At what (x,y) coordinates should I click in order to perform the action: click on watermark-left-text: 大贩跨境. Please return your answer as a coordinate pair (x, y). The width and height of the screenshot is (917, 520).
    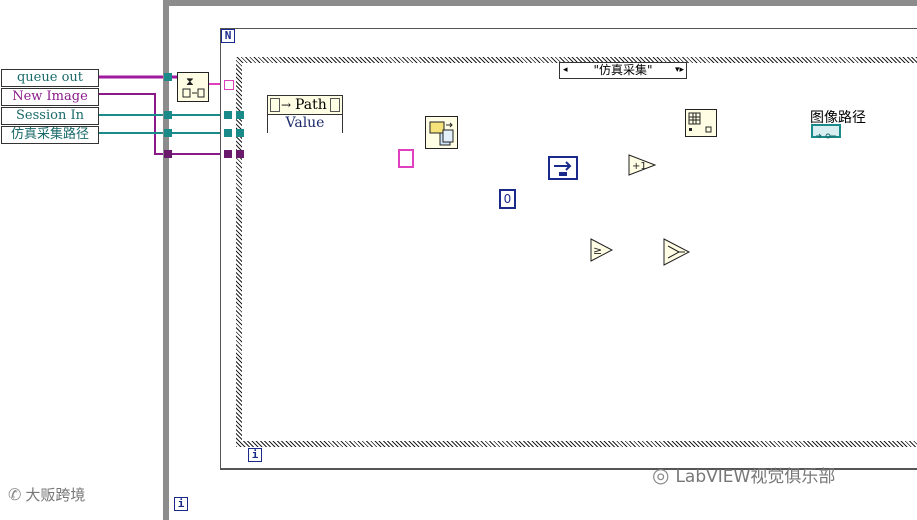
    Looking at the image, I should click on (55, 495).